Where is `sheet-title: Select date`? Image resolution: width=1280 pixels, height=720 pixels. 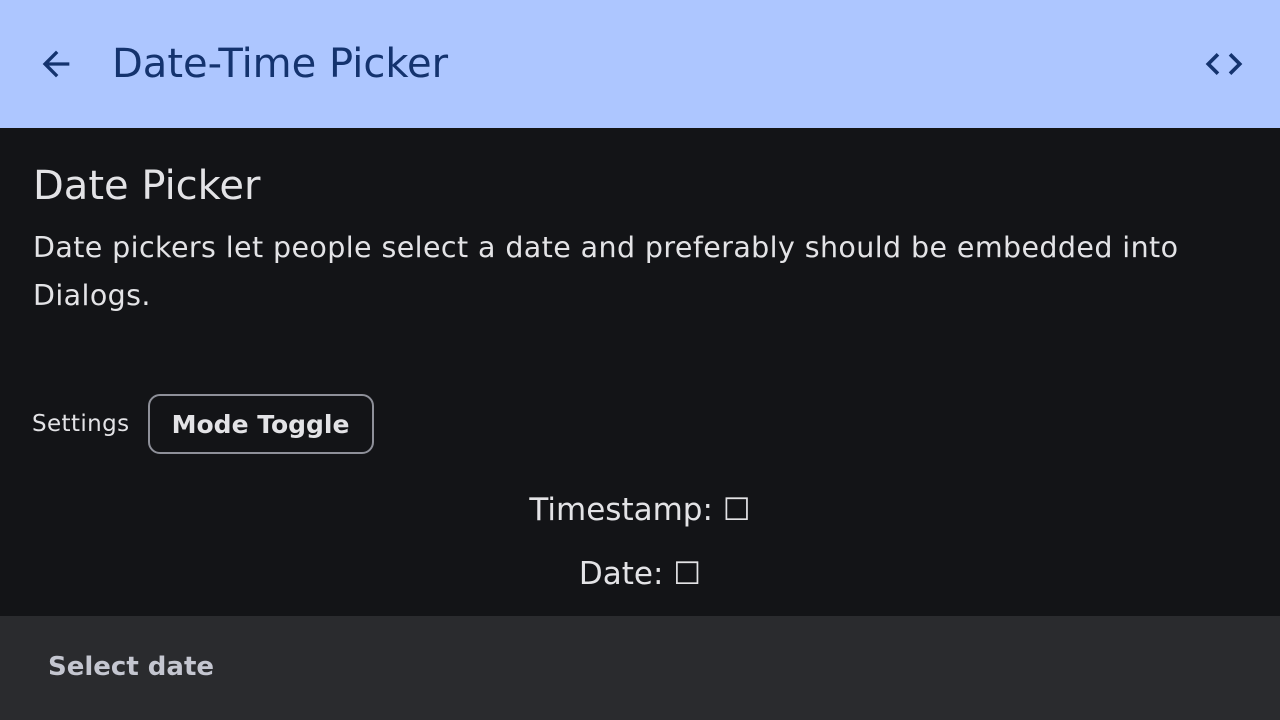
sheet-title: Select date is located at coordinates (131, 667).